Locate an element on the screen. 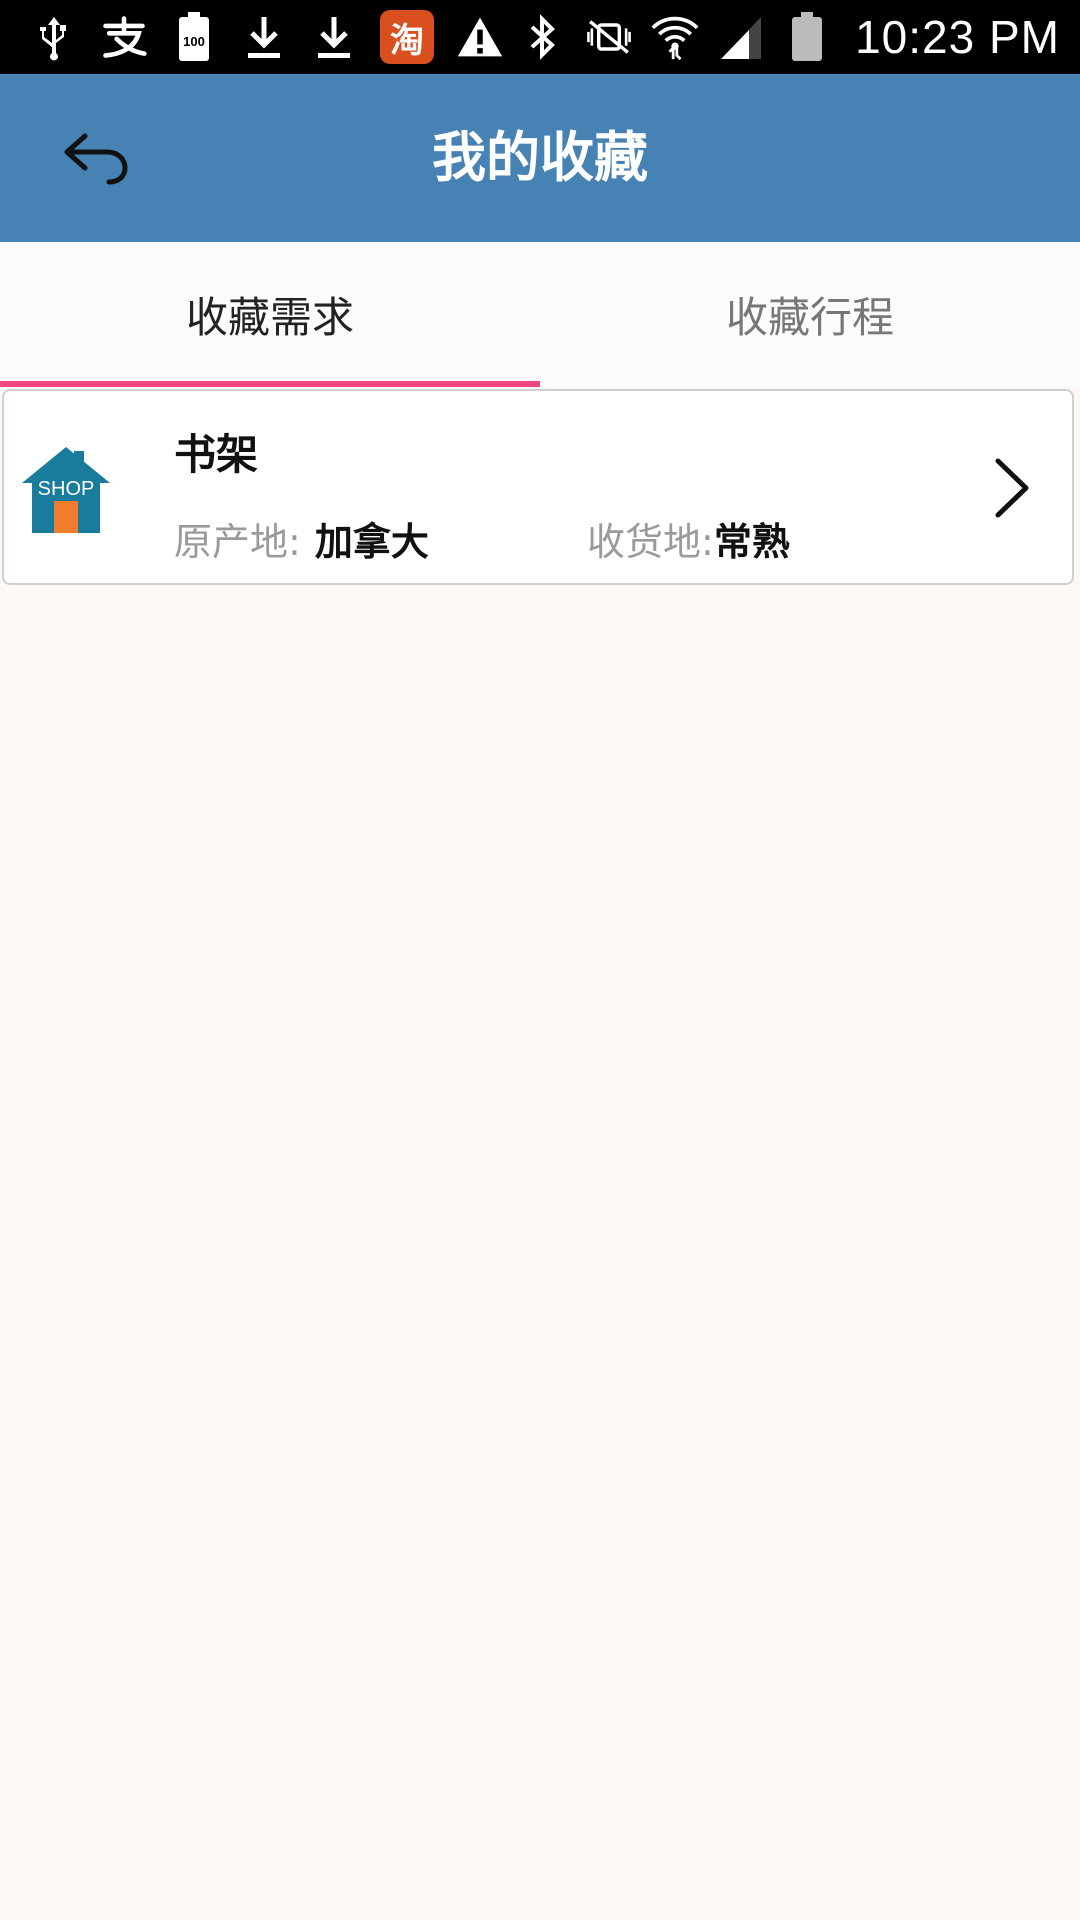 The height and width of the screenshot is (1920, 1080). status-system: 10:23 PM is located at coordinates (789, 37).